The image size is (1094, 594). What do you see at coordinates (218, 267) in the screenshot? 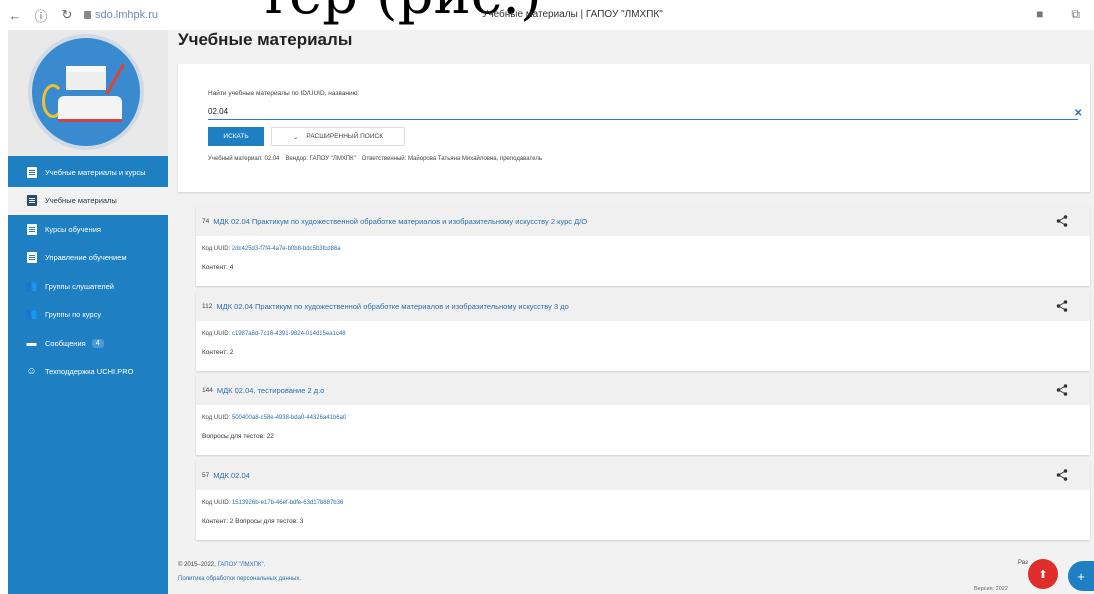
I see `content-count: Контент: 4` at bounding box center [218, 267].